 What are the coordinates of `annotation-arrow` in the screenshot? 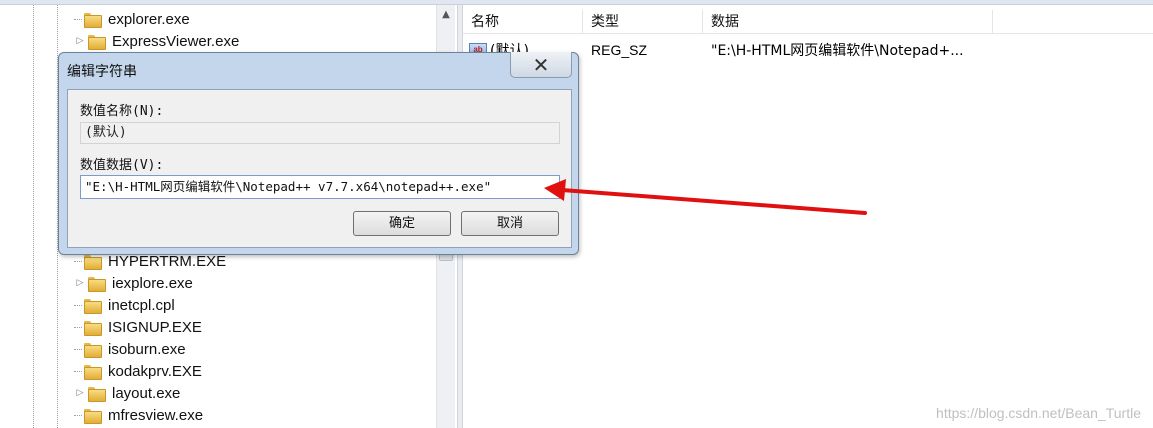 It's located at (705, 197).